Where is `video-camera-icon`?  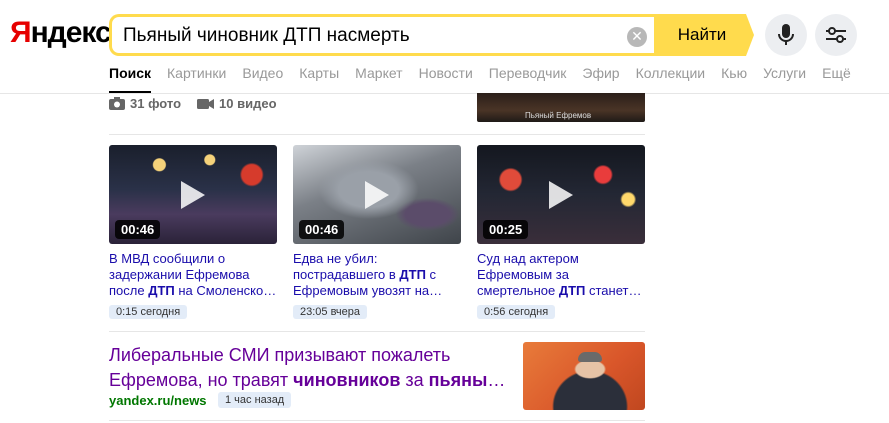 video-camera-icon is located at coordinates (206, 103).